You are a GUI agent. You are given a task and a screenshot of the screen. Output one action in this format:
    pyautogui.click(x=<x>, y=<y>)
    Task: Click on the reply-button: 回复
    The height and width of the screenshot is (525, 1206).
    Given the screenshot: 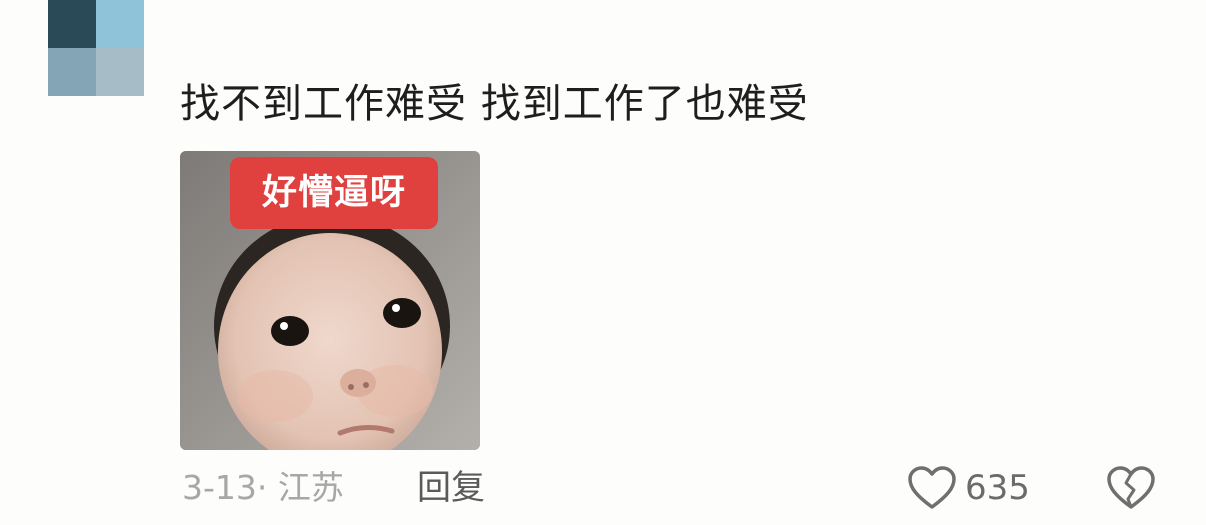 What is the action you would take?
    pyautogui.click(x=451, y=488)
    